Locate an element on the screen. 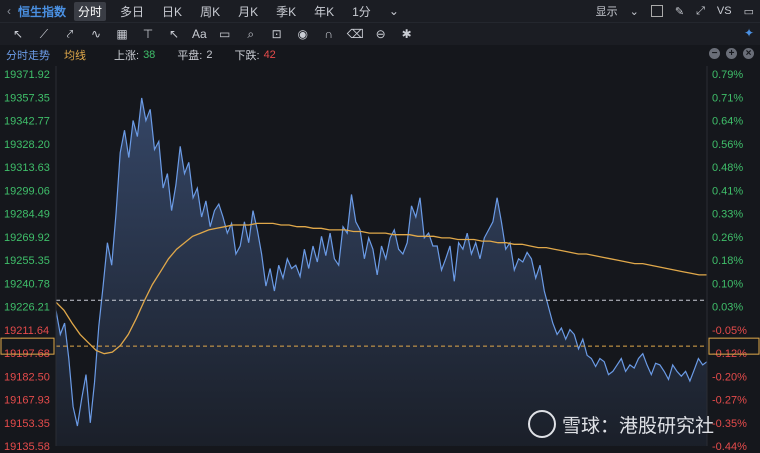  y-tick-right: -0.20% is located at coordinates (729, 377).